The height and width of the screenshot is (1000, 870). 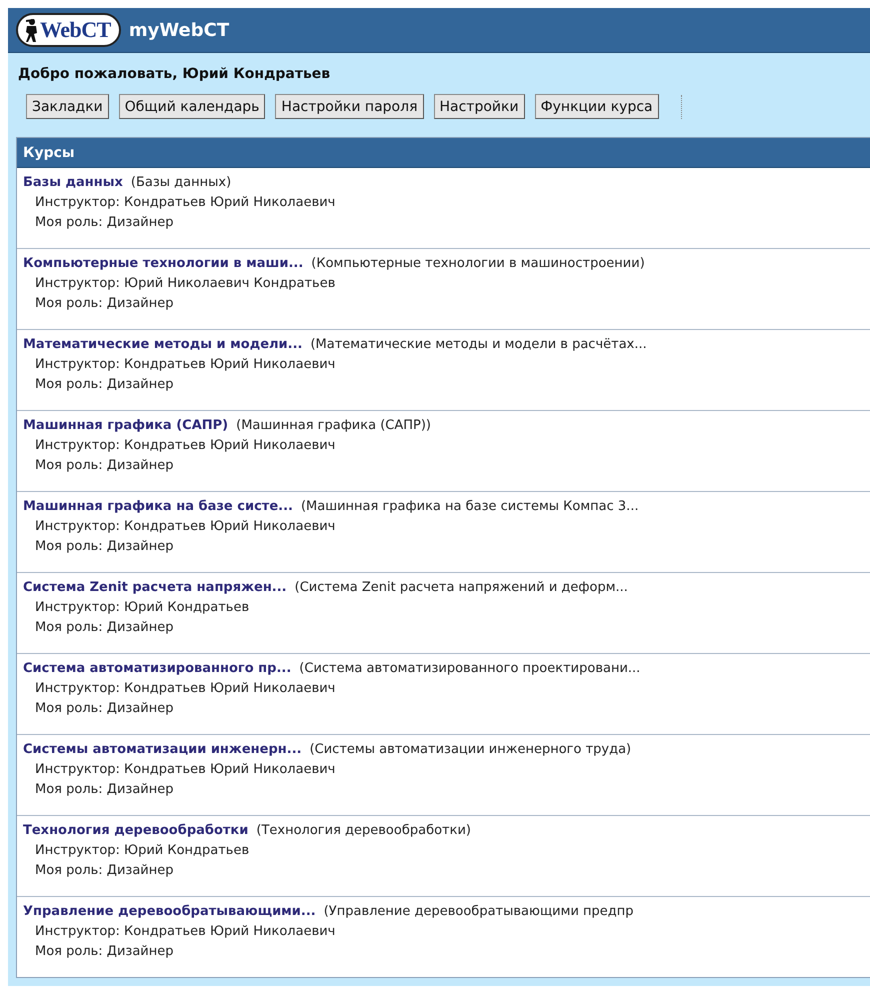 I want to click on toolbar-button: Настройки пароля, so click(x=349, y=106).